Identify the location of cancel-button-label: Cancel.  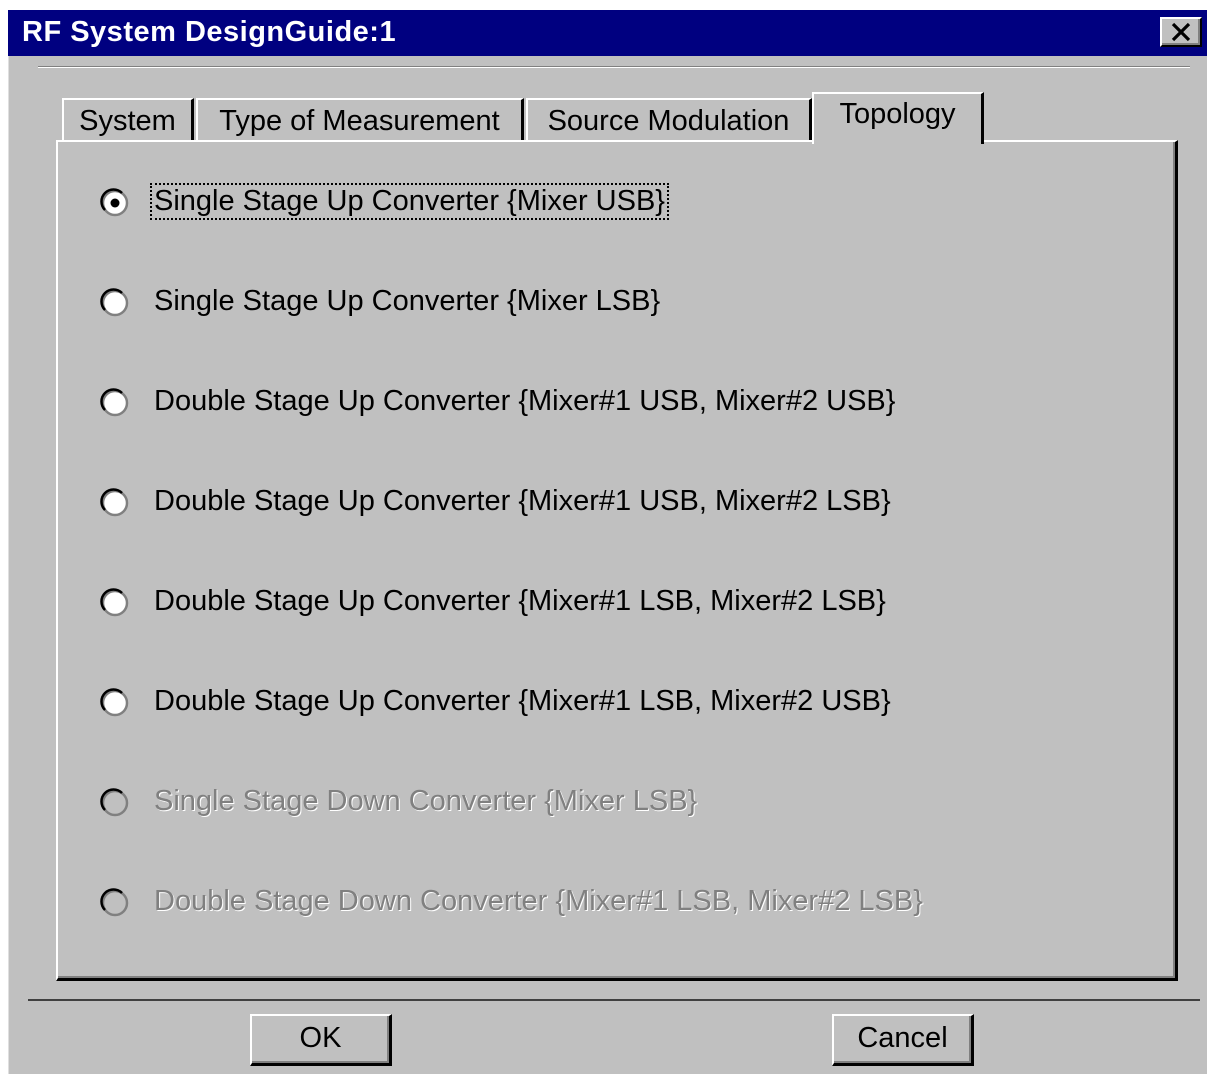
(902, 1038).